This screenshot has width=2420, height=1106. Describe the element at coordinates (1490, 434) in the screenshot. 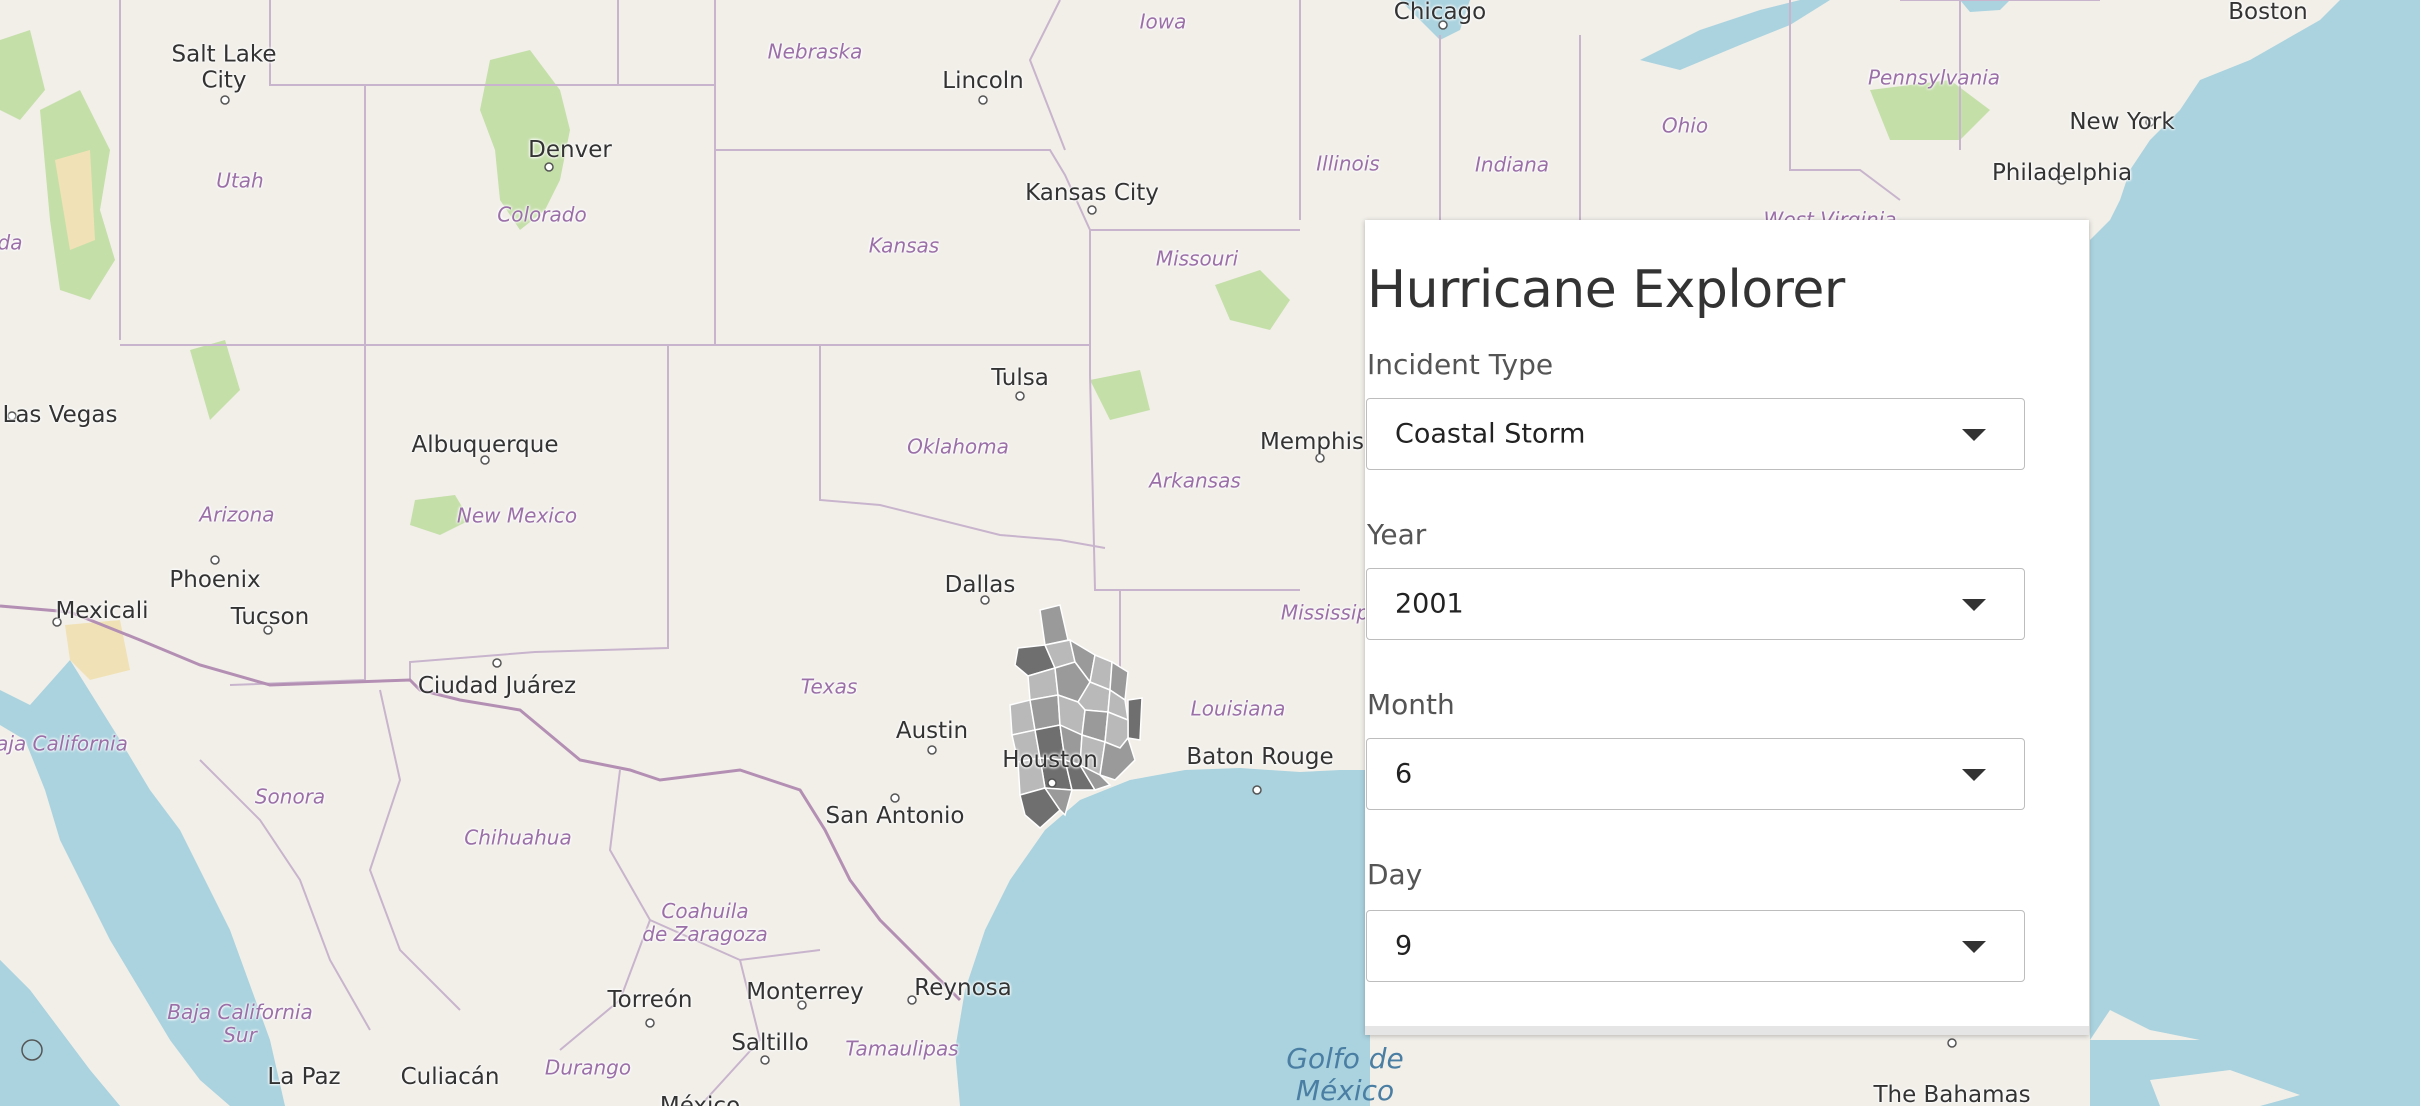

I see `incident-type-value: Coastal Storm` at that location.